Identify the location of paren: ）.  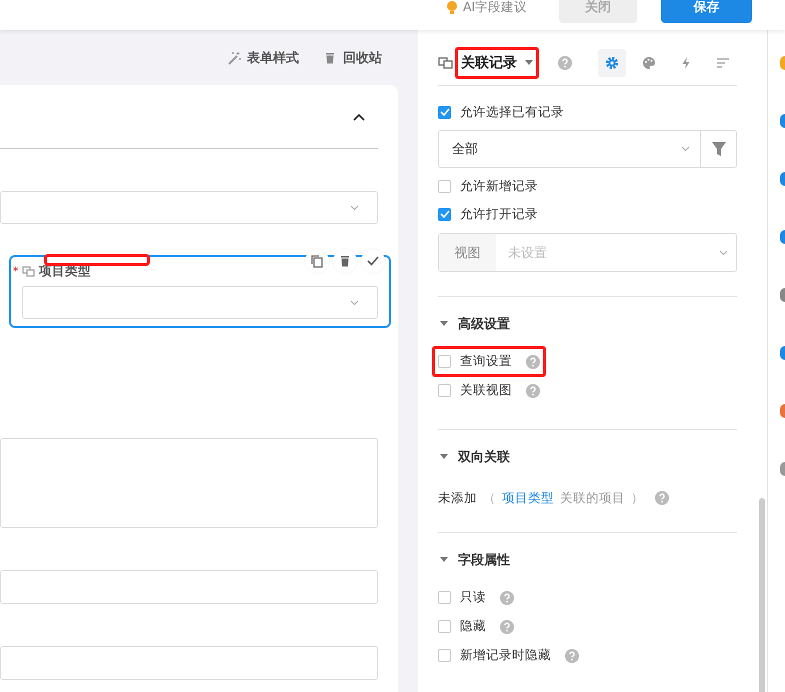
(637, 498).